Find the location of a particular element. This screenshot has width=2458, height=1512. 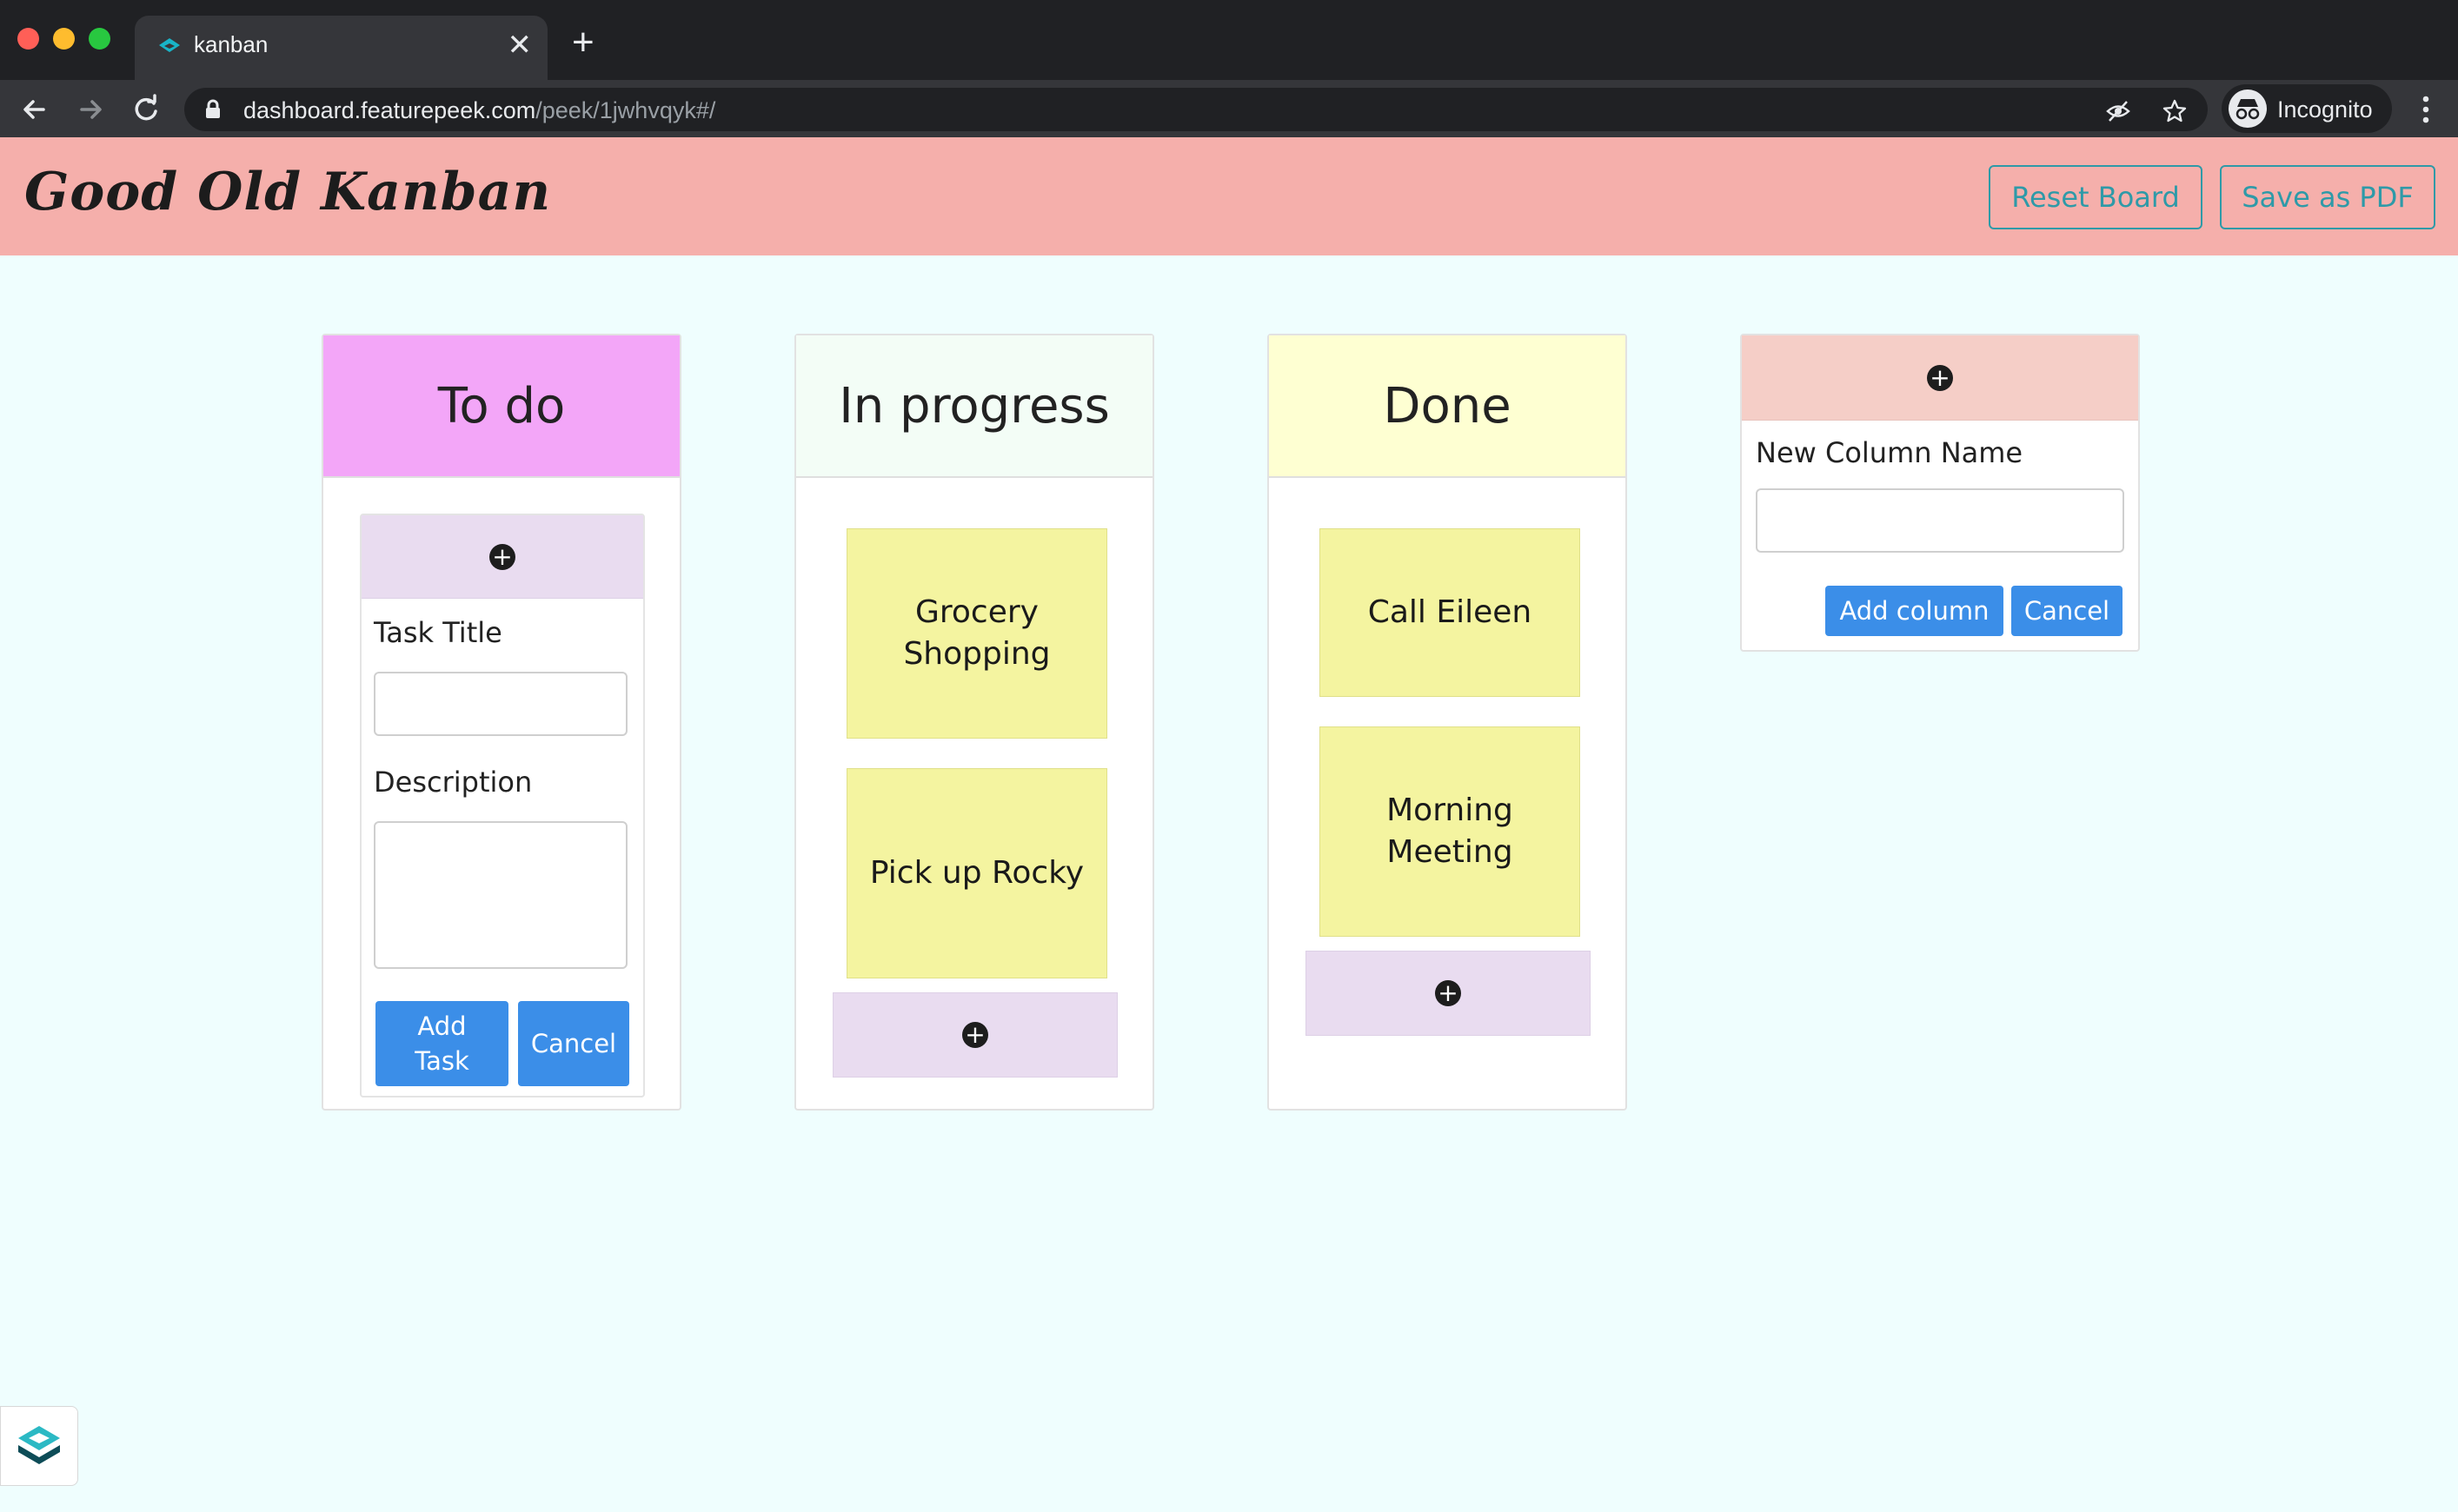

save-as-pdf-button: Save as PDF is located at coordinates (2327, 197).